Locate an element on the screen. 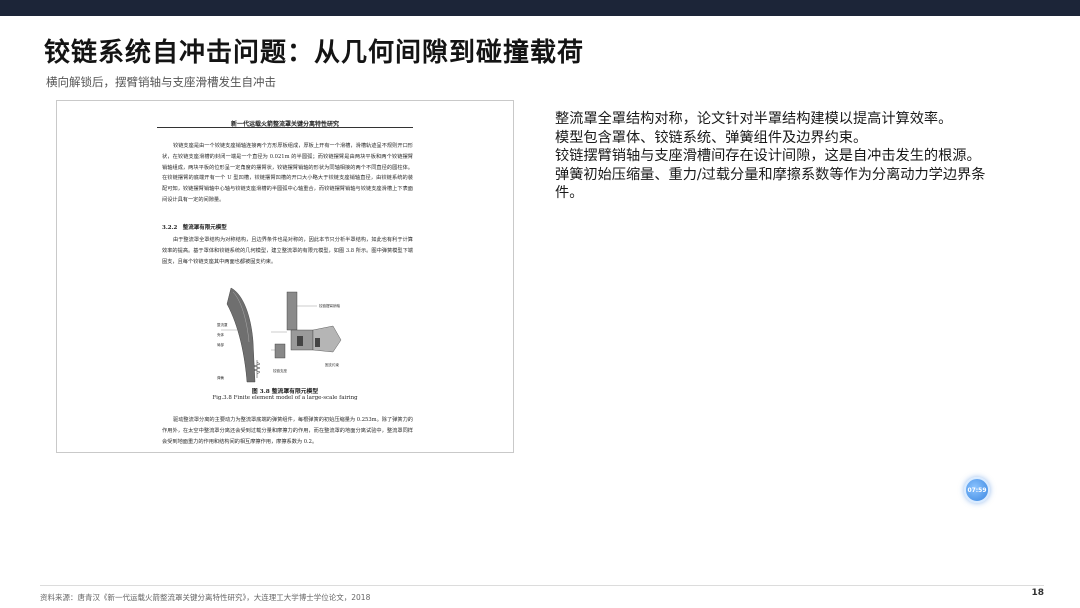 This screenshot has width=1080, height=608. figure-label-fairing: 整流罩 is located at coordinates (222, 325).